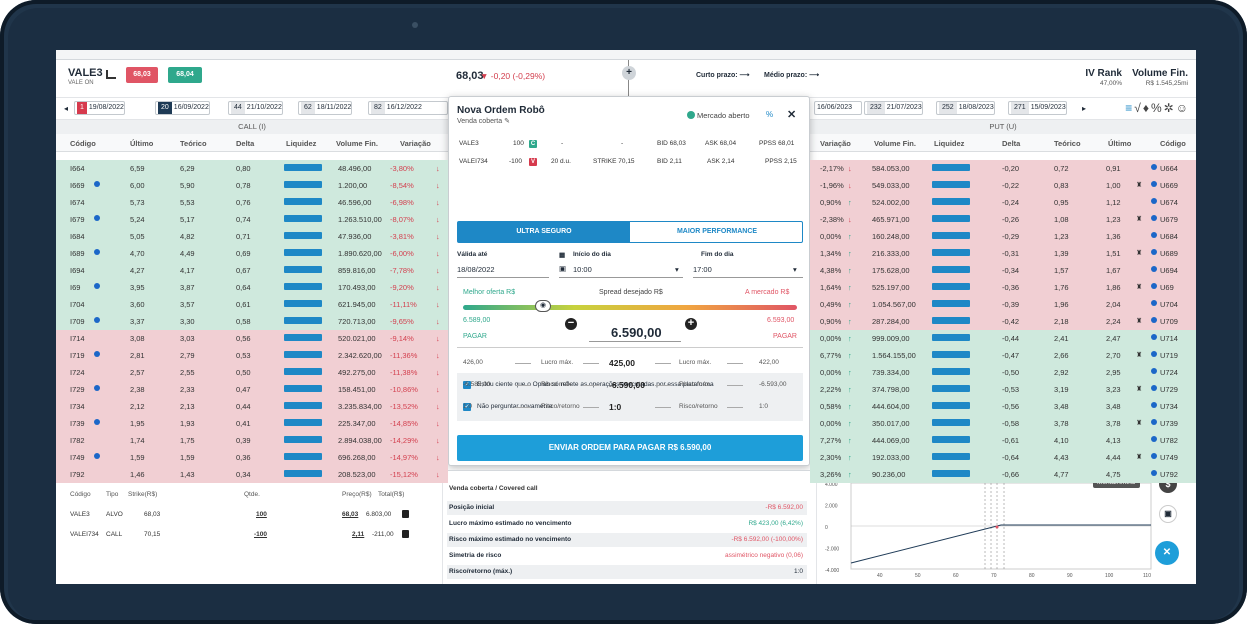 Image resolution: width=1247 pixels, height=624 pixels. What do you see at coordinates (1003, 440) in the screenshot?
I see `put-row: 7,27% 444.069,00 -0,61 4,10 4,13 U782 ↑` at bounding box center [1003, 440].